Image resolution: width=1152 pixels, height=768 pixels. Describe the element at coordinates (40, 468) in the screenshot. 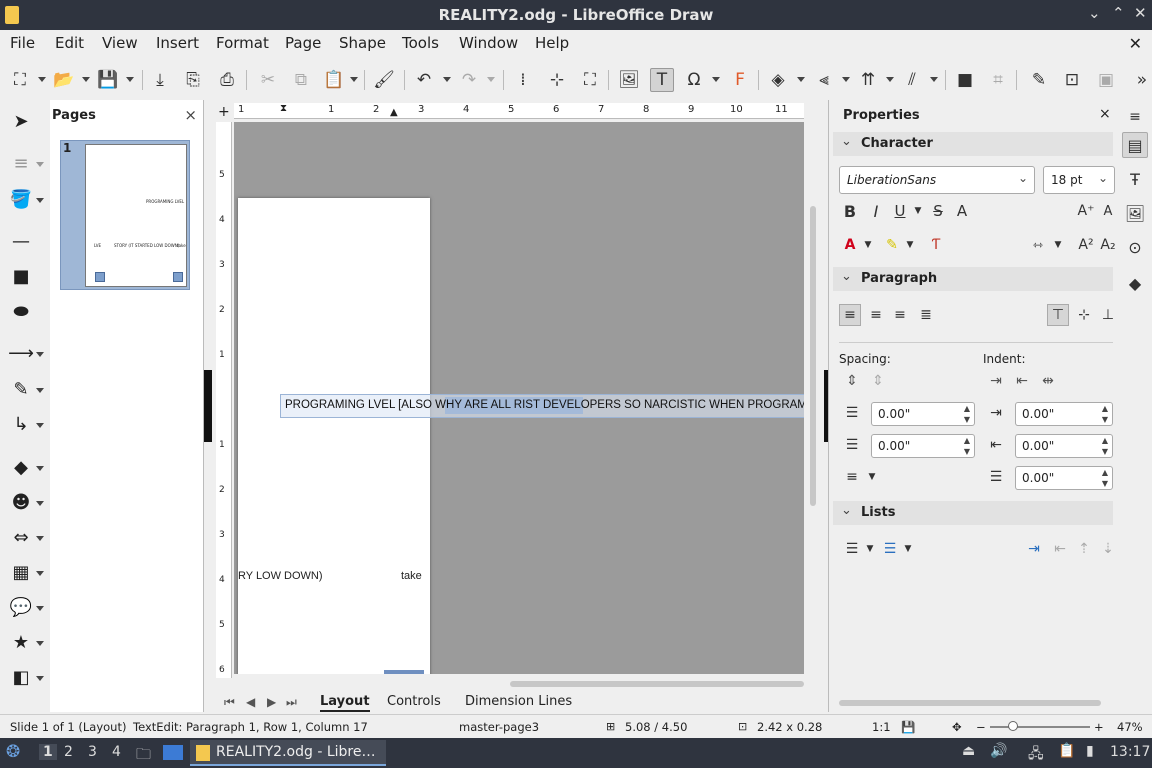

I see `basic-shapes-dropdown` at that location.